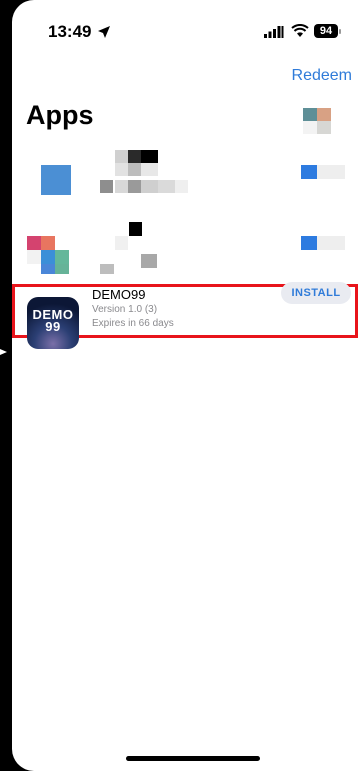  I want to click on pointer-arrow-icon, so click(3, 352).